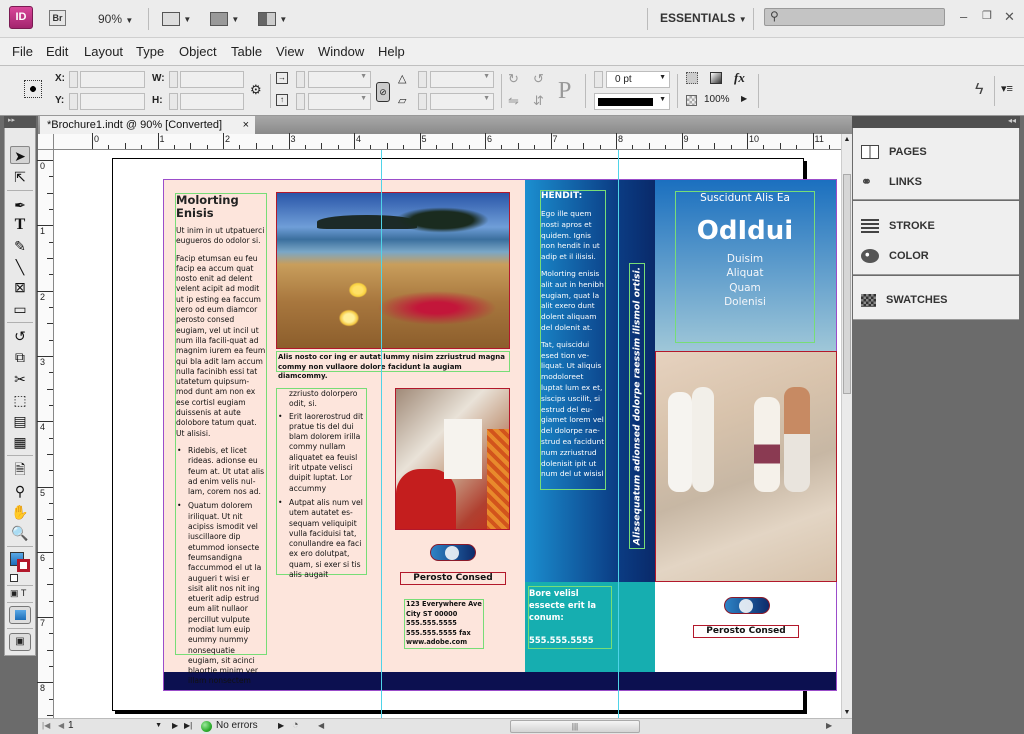 The image size is (1024, 734). What do you see at coordinates (18, 593) in the screenshot?
I see `formatting-affects-container-icon: ▣ T` at bounding box center [18, 593].